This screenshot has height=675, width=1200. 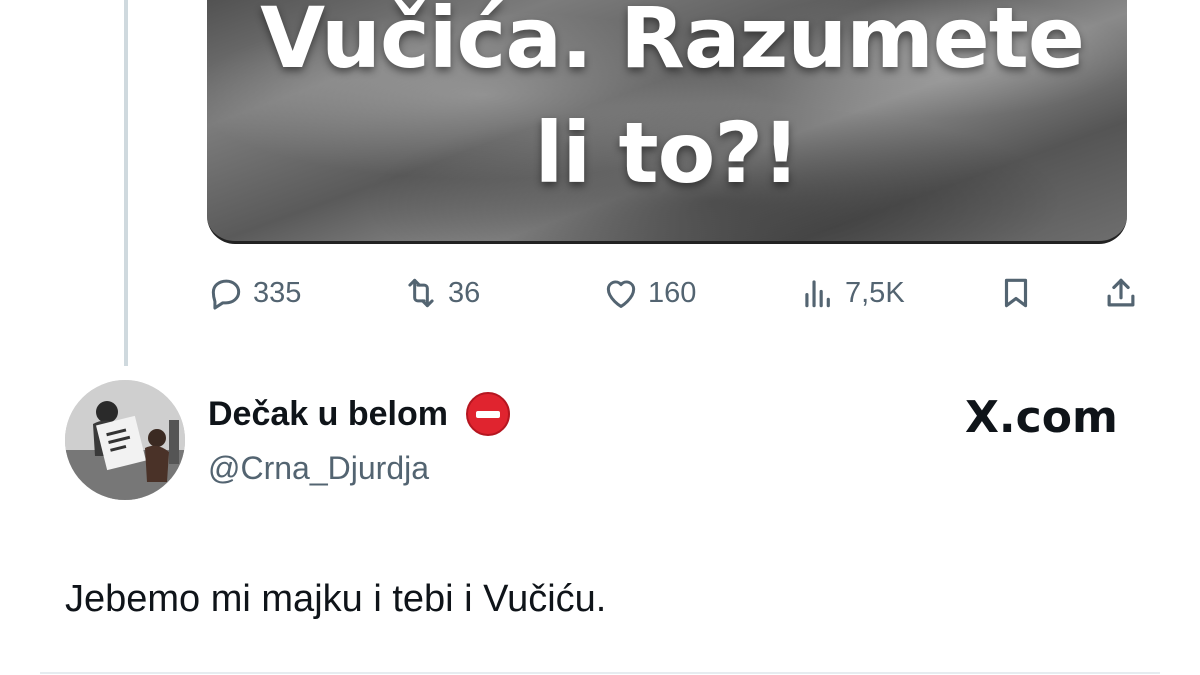 I want to click on retweet-button: 36, so click(x=441, y=293).